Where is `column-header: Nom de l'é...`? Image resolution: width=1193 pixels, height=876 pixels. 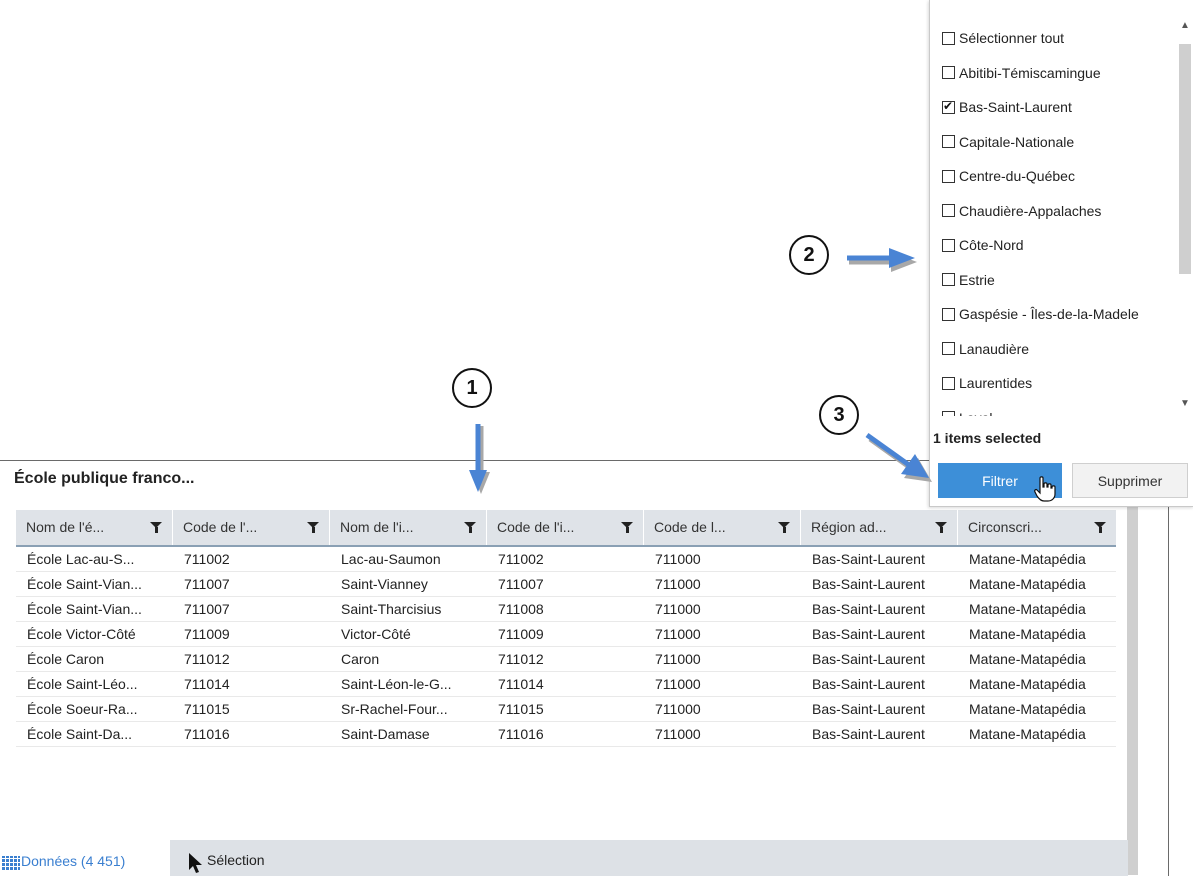 column-header: Nom de l'é... is located at coordinates (94, 527).